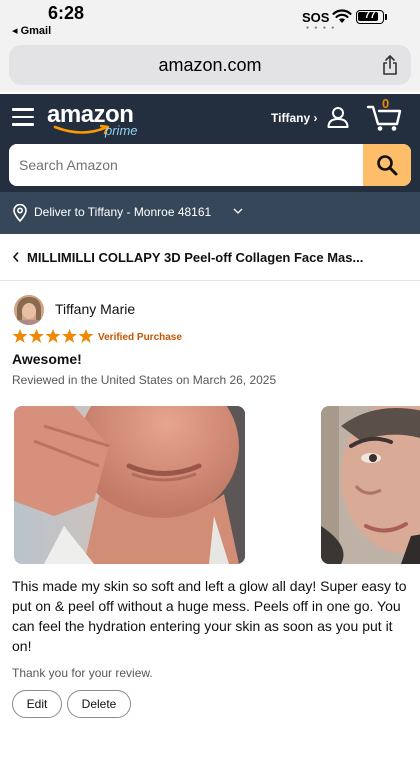  I want to click on wifi-icon, so click(342, 16).